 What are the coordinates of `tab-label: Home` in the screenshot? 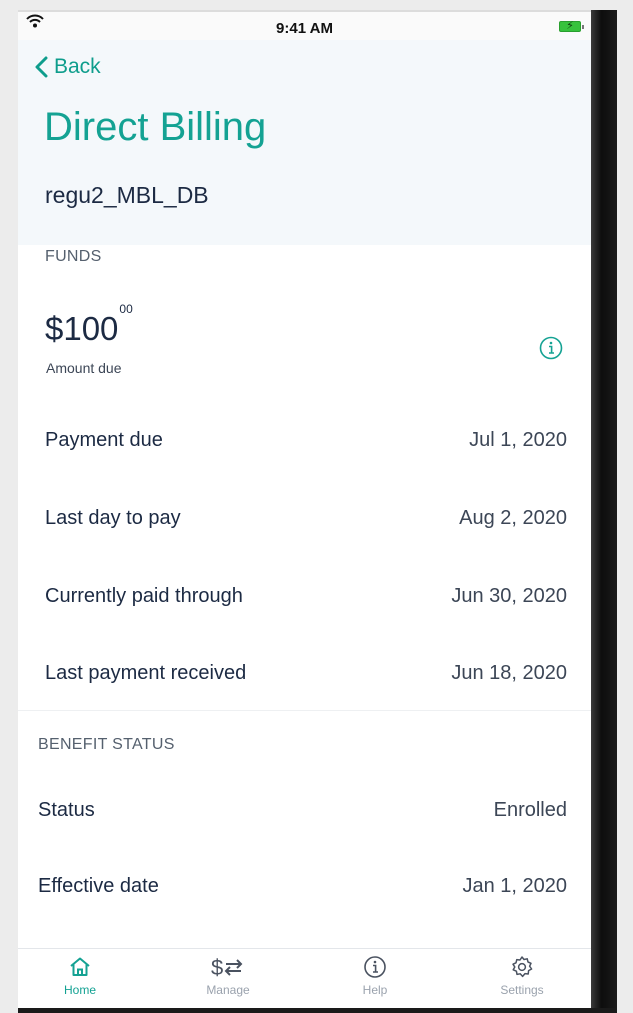 It's located at (79, 990).